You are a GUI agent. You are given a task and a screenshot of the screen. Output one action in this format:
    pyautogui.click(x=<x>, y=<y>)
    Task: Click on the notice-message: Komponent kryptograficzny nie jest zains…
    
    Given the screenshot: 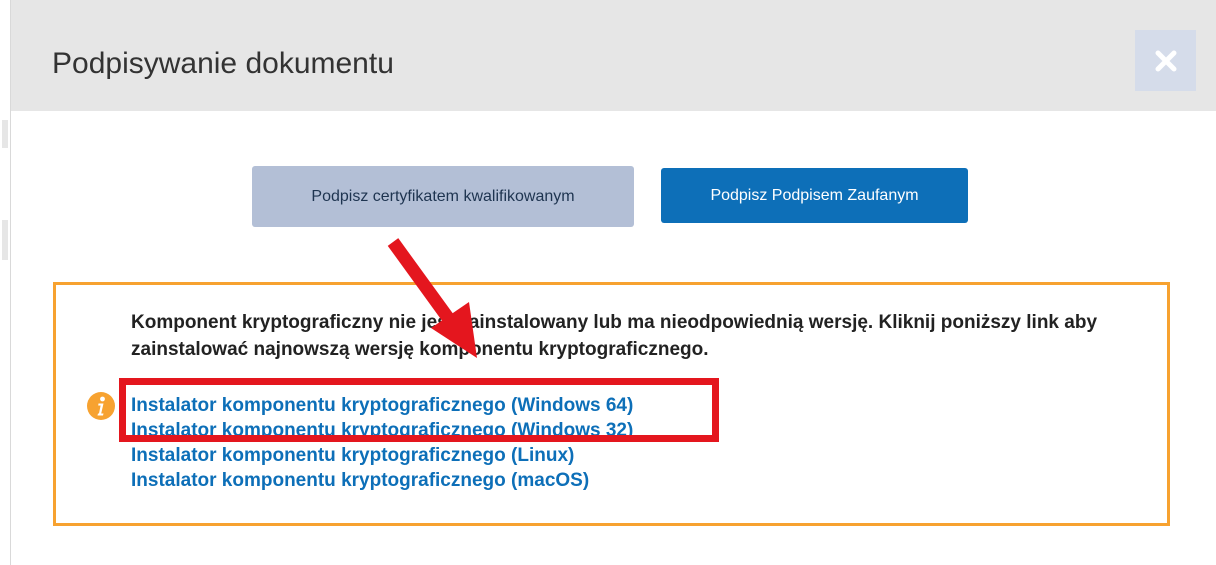 What is the action you would take?
    pyautogui.click(x=614, y=336)
    